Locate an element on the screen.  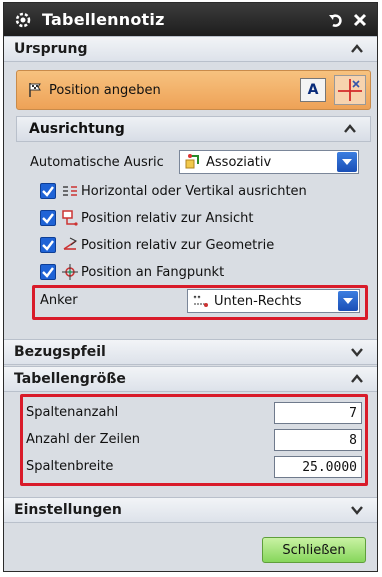
section-ursprung: Ursprung is located at coordinates (190, 49).